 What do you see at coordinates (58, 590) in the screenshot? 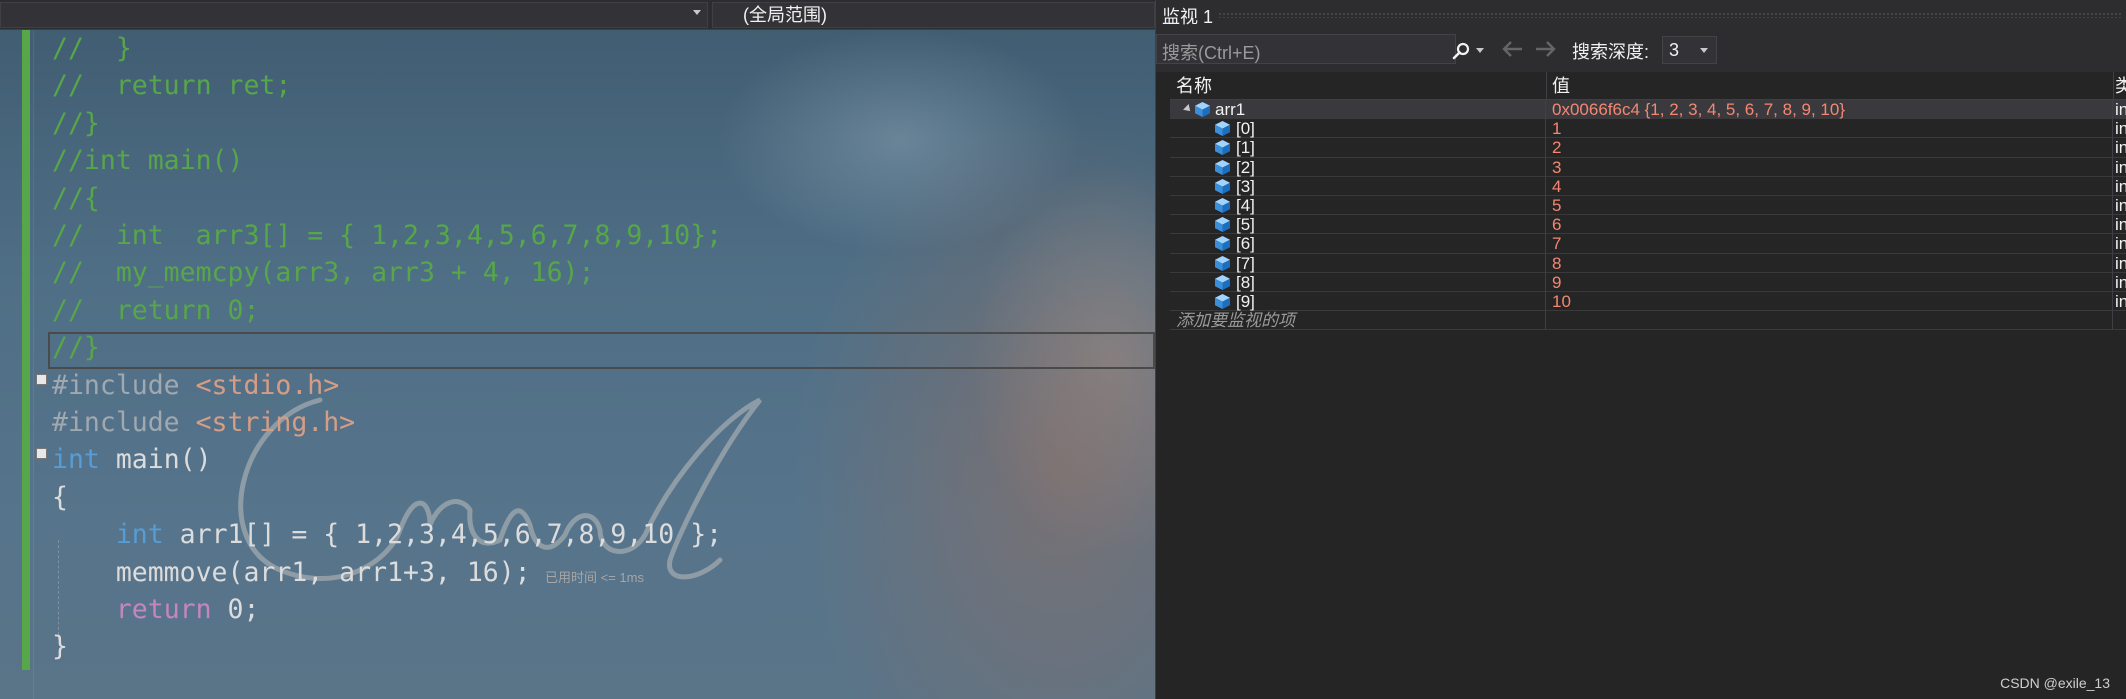
I see `scope-guide-line` at bounding box center [58, 590].